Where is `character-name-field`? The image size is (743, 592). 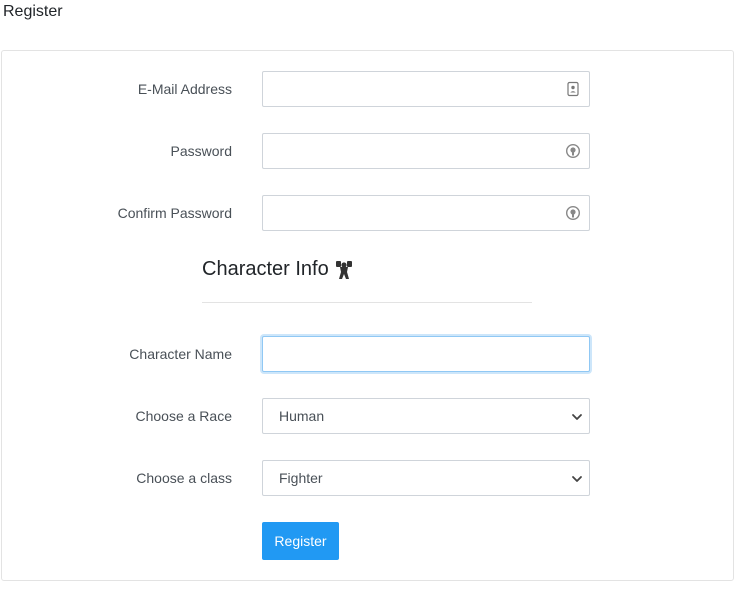 character-name-field is located at coordinates (426, 354).